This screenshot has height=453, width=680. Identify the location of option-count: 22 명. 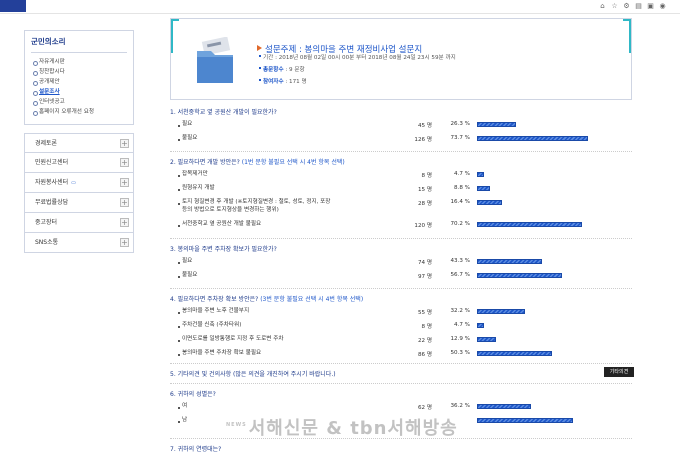
(424, 341).